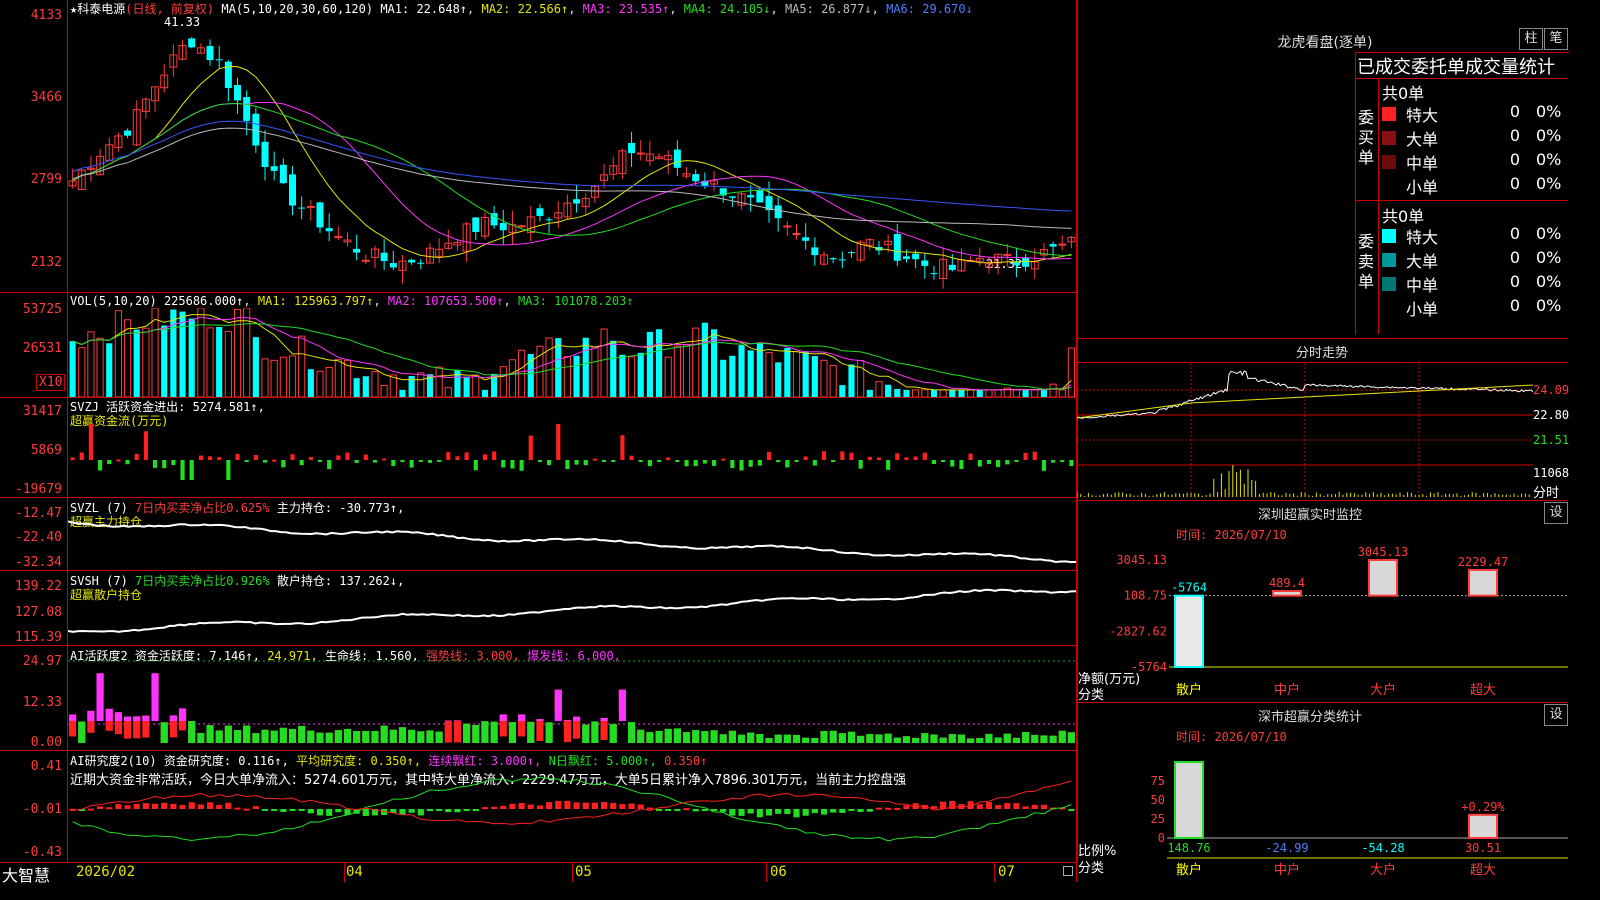 The width and height of the screenshot is (1600, 900). Describe the element at coordinates (1378, 206) in the screenshot. I see `divider` at that location.